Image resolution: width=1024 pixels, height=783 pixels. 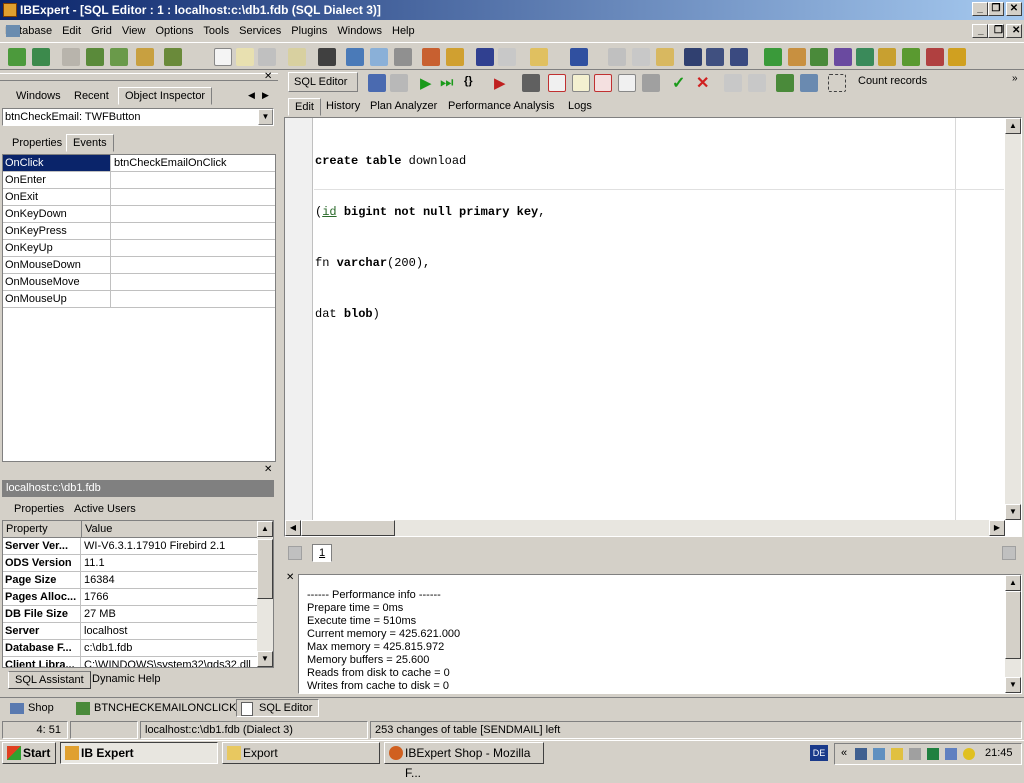 What do you see at coordinates (403, 57) in the screenshot?
I see `printer-icon` at bounding box center [403, 57].